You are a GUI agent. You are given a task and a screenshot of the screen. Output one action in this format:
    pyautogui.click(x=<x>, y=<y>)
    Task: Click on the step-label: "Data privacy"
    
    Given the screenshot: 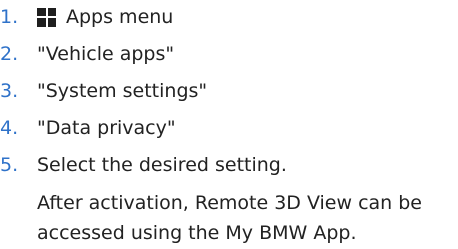 What is the action you would take?
    pyautogui.click(x=106, y=128)
    